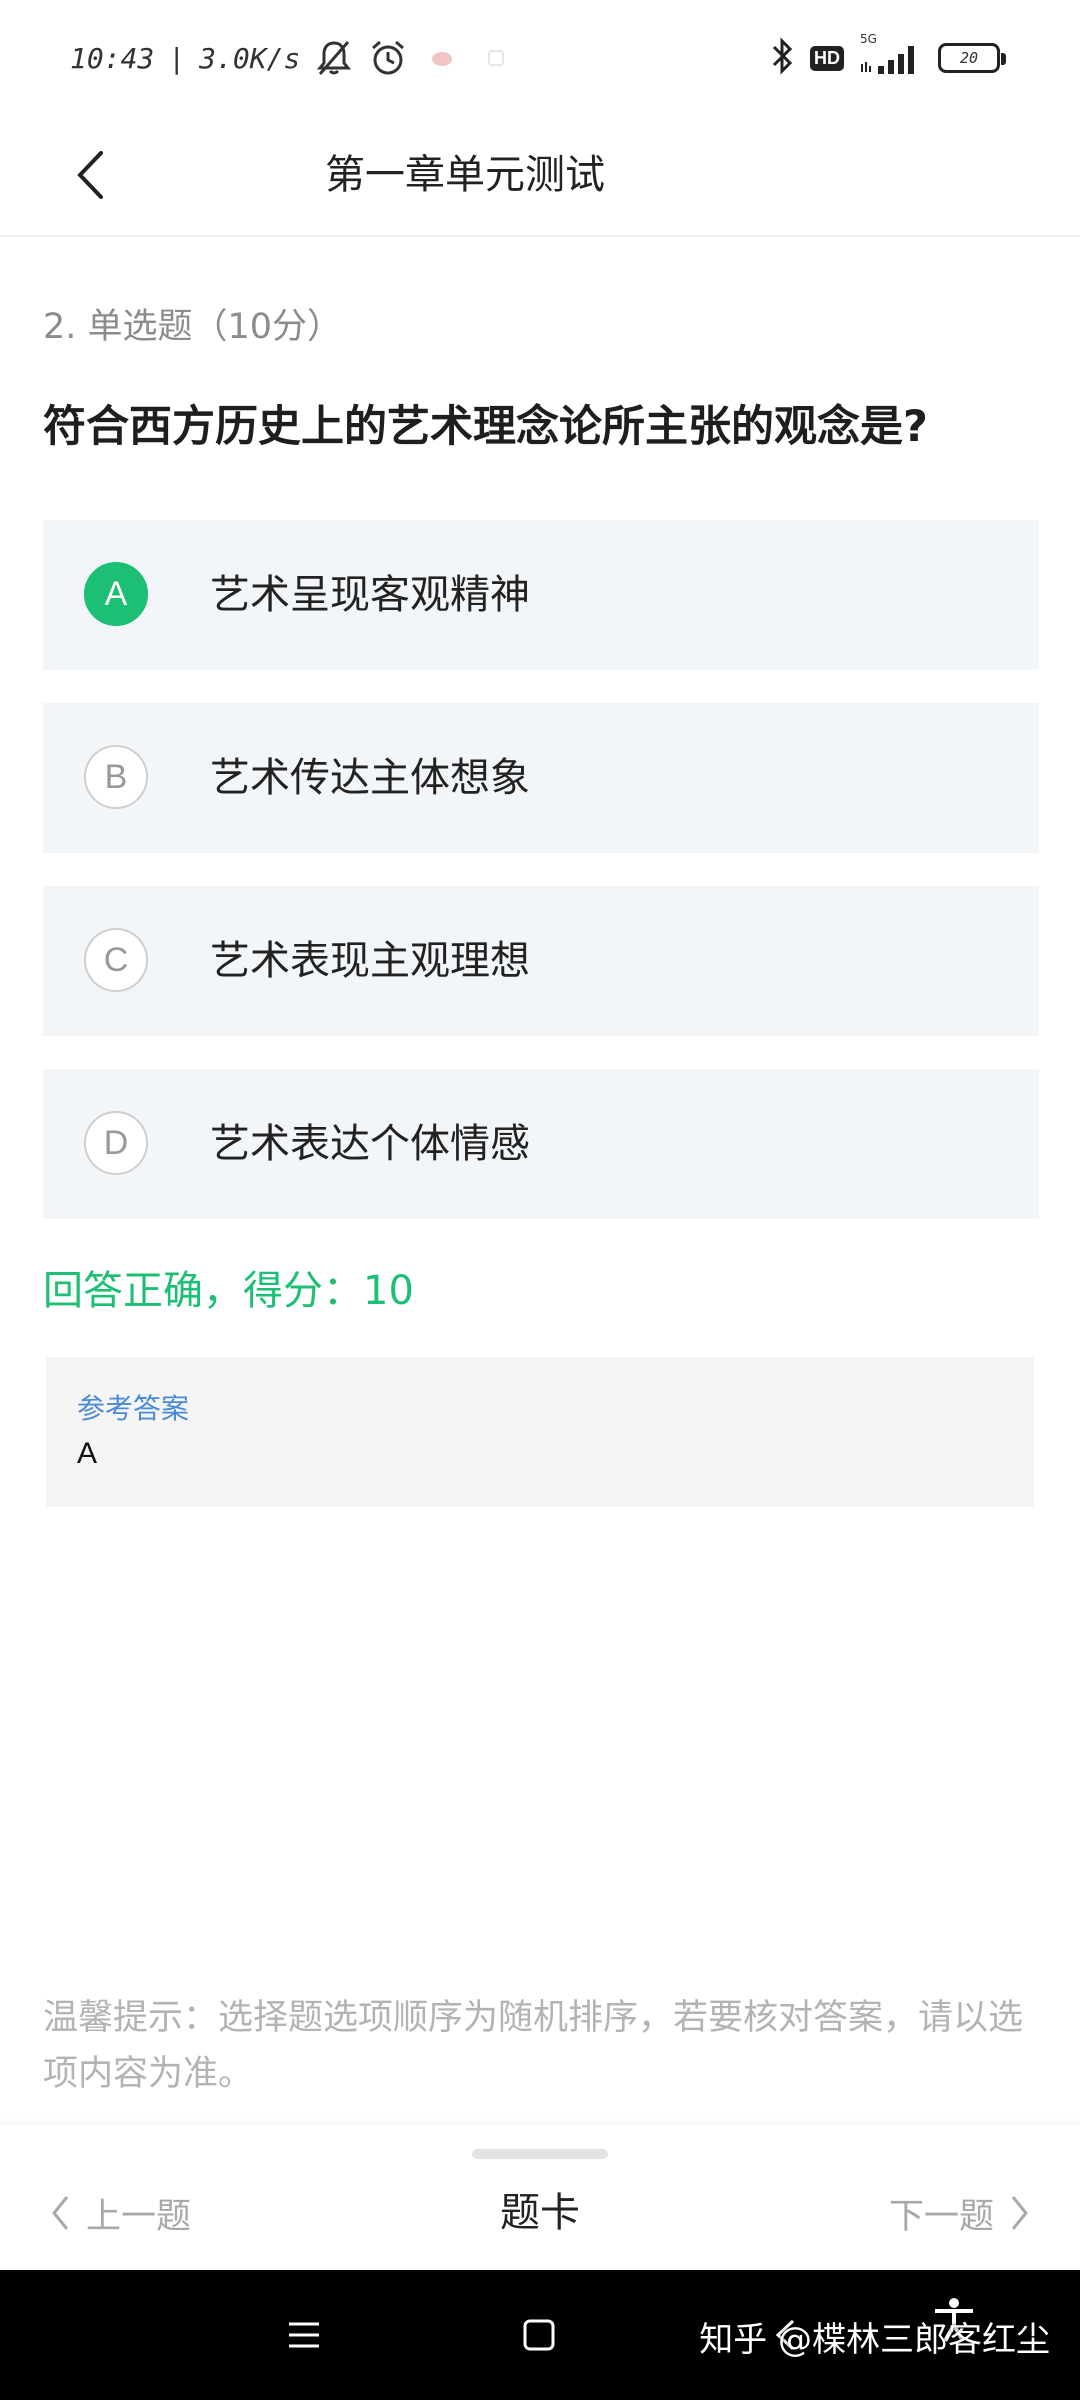  Describe the element at coordinates (540, 1432) in the screenshot. I see `reference-answer-box: 参考答案 A` at that location.